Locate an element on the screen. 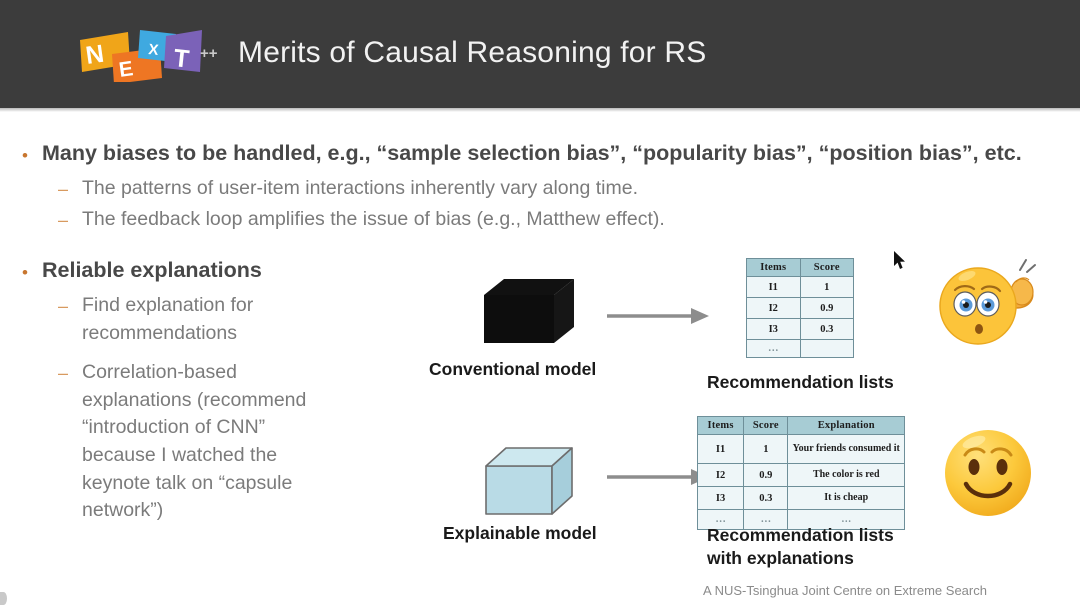  table-row: I3 0.3 is located at coordinates (800, 329).